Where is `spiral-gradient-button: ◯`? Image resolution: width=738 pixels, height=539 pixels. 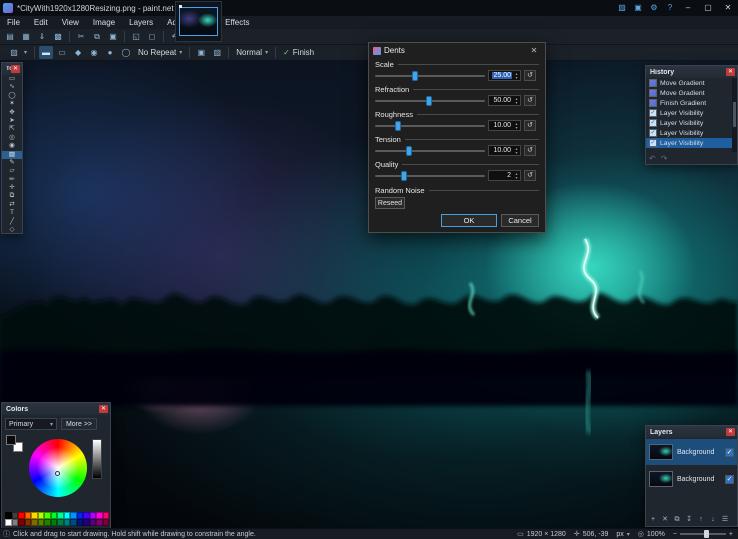
spiral-gradient-button: ◯ is located at coordinates (126, 52).